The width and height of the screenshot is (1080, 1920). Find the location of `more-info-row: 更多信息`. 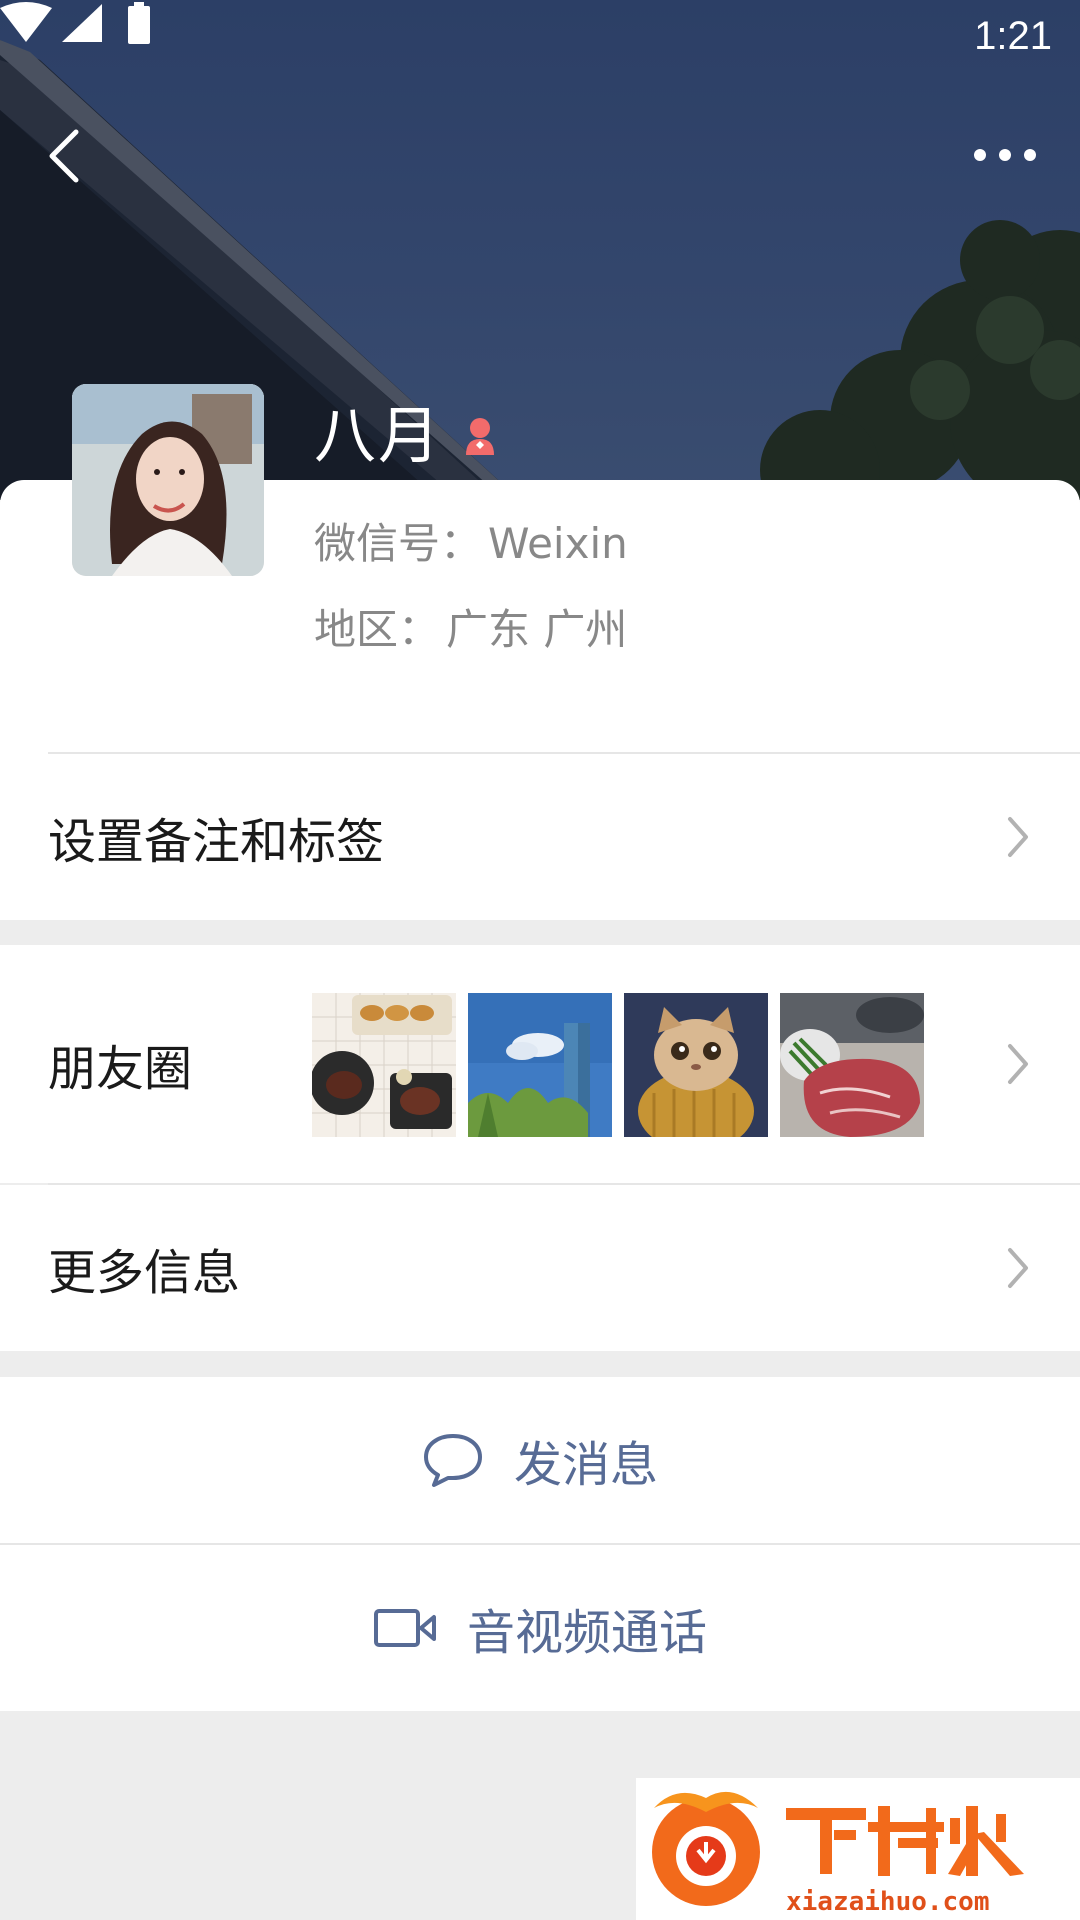

more-info-row: 更多信息 is located at coordinates (540, 1268).